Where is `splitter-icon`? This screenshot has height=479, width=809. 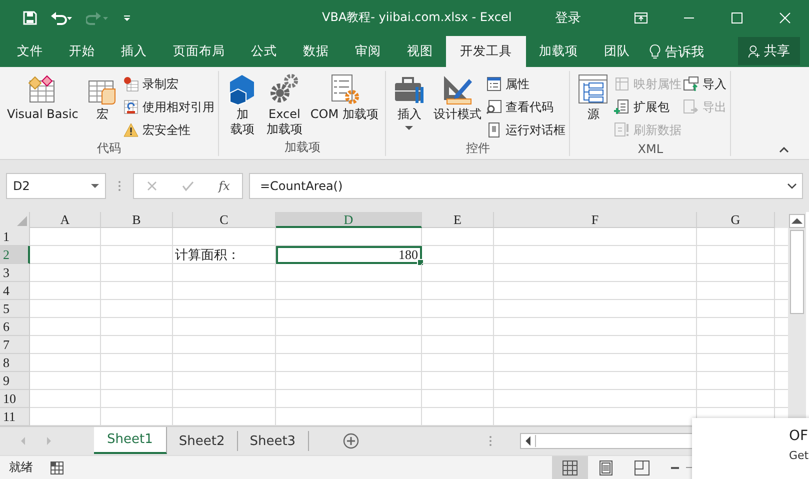 splitter-icon is located at coordinates (490, 441).